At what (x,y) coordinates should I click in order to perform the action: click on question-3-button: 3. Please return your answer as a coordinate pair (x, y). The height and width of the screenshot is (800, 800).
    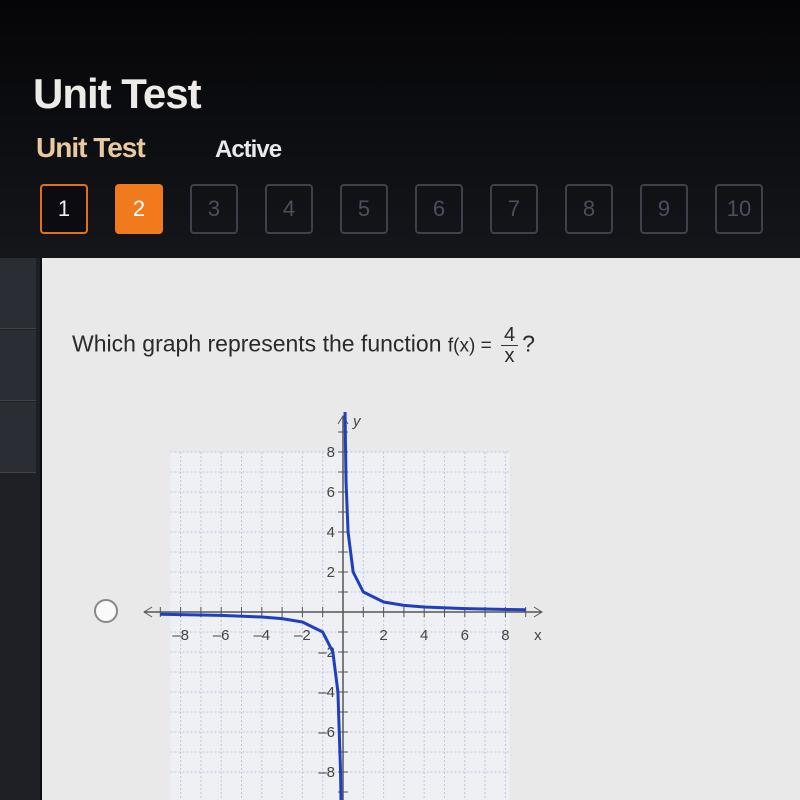
    Looking at the image, I should click on (214, 209).